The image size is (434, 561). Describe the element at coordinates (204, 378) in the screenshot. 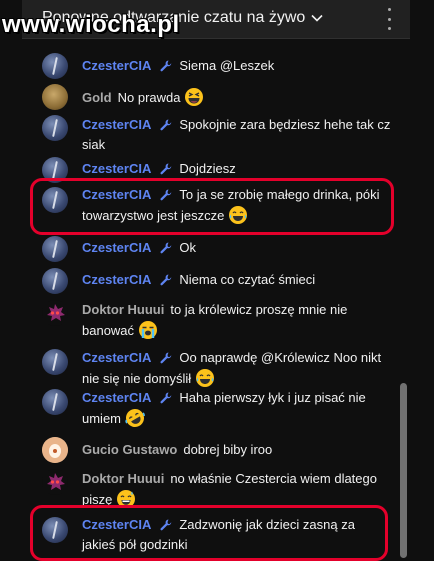

I see `tears-of-joy-face-icon` at that location.